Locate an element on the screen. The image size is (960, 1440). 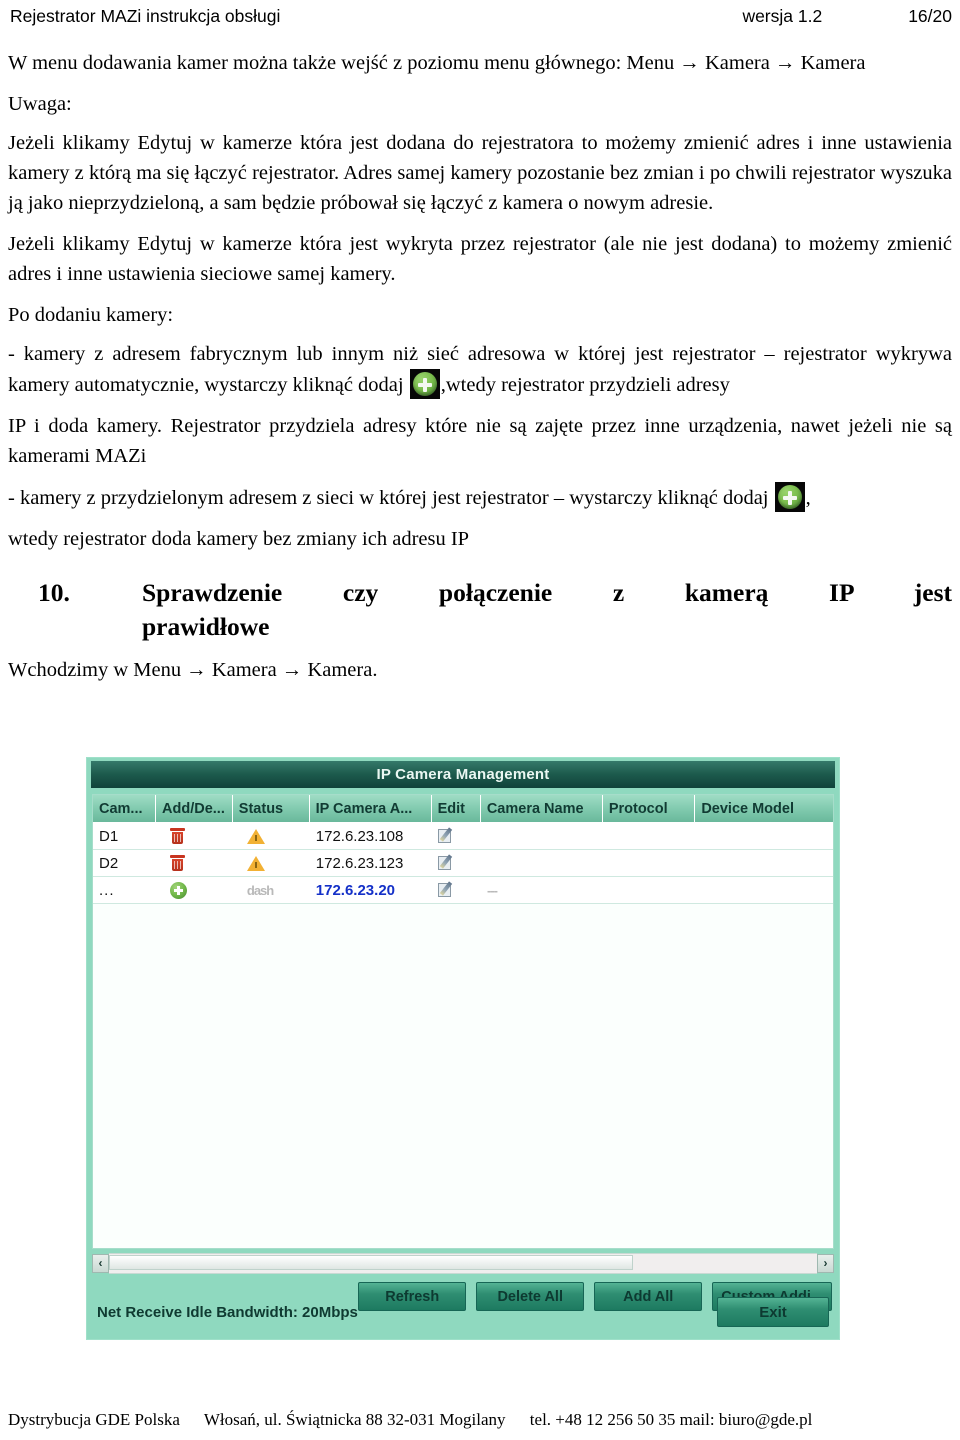
section-title-line-2: prawidłowe is located at coordinates (206, 626).